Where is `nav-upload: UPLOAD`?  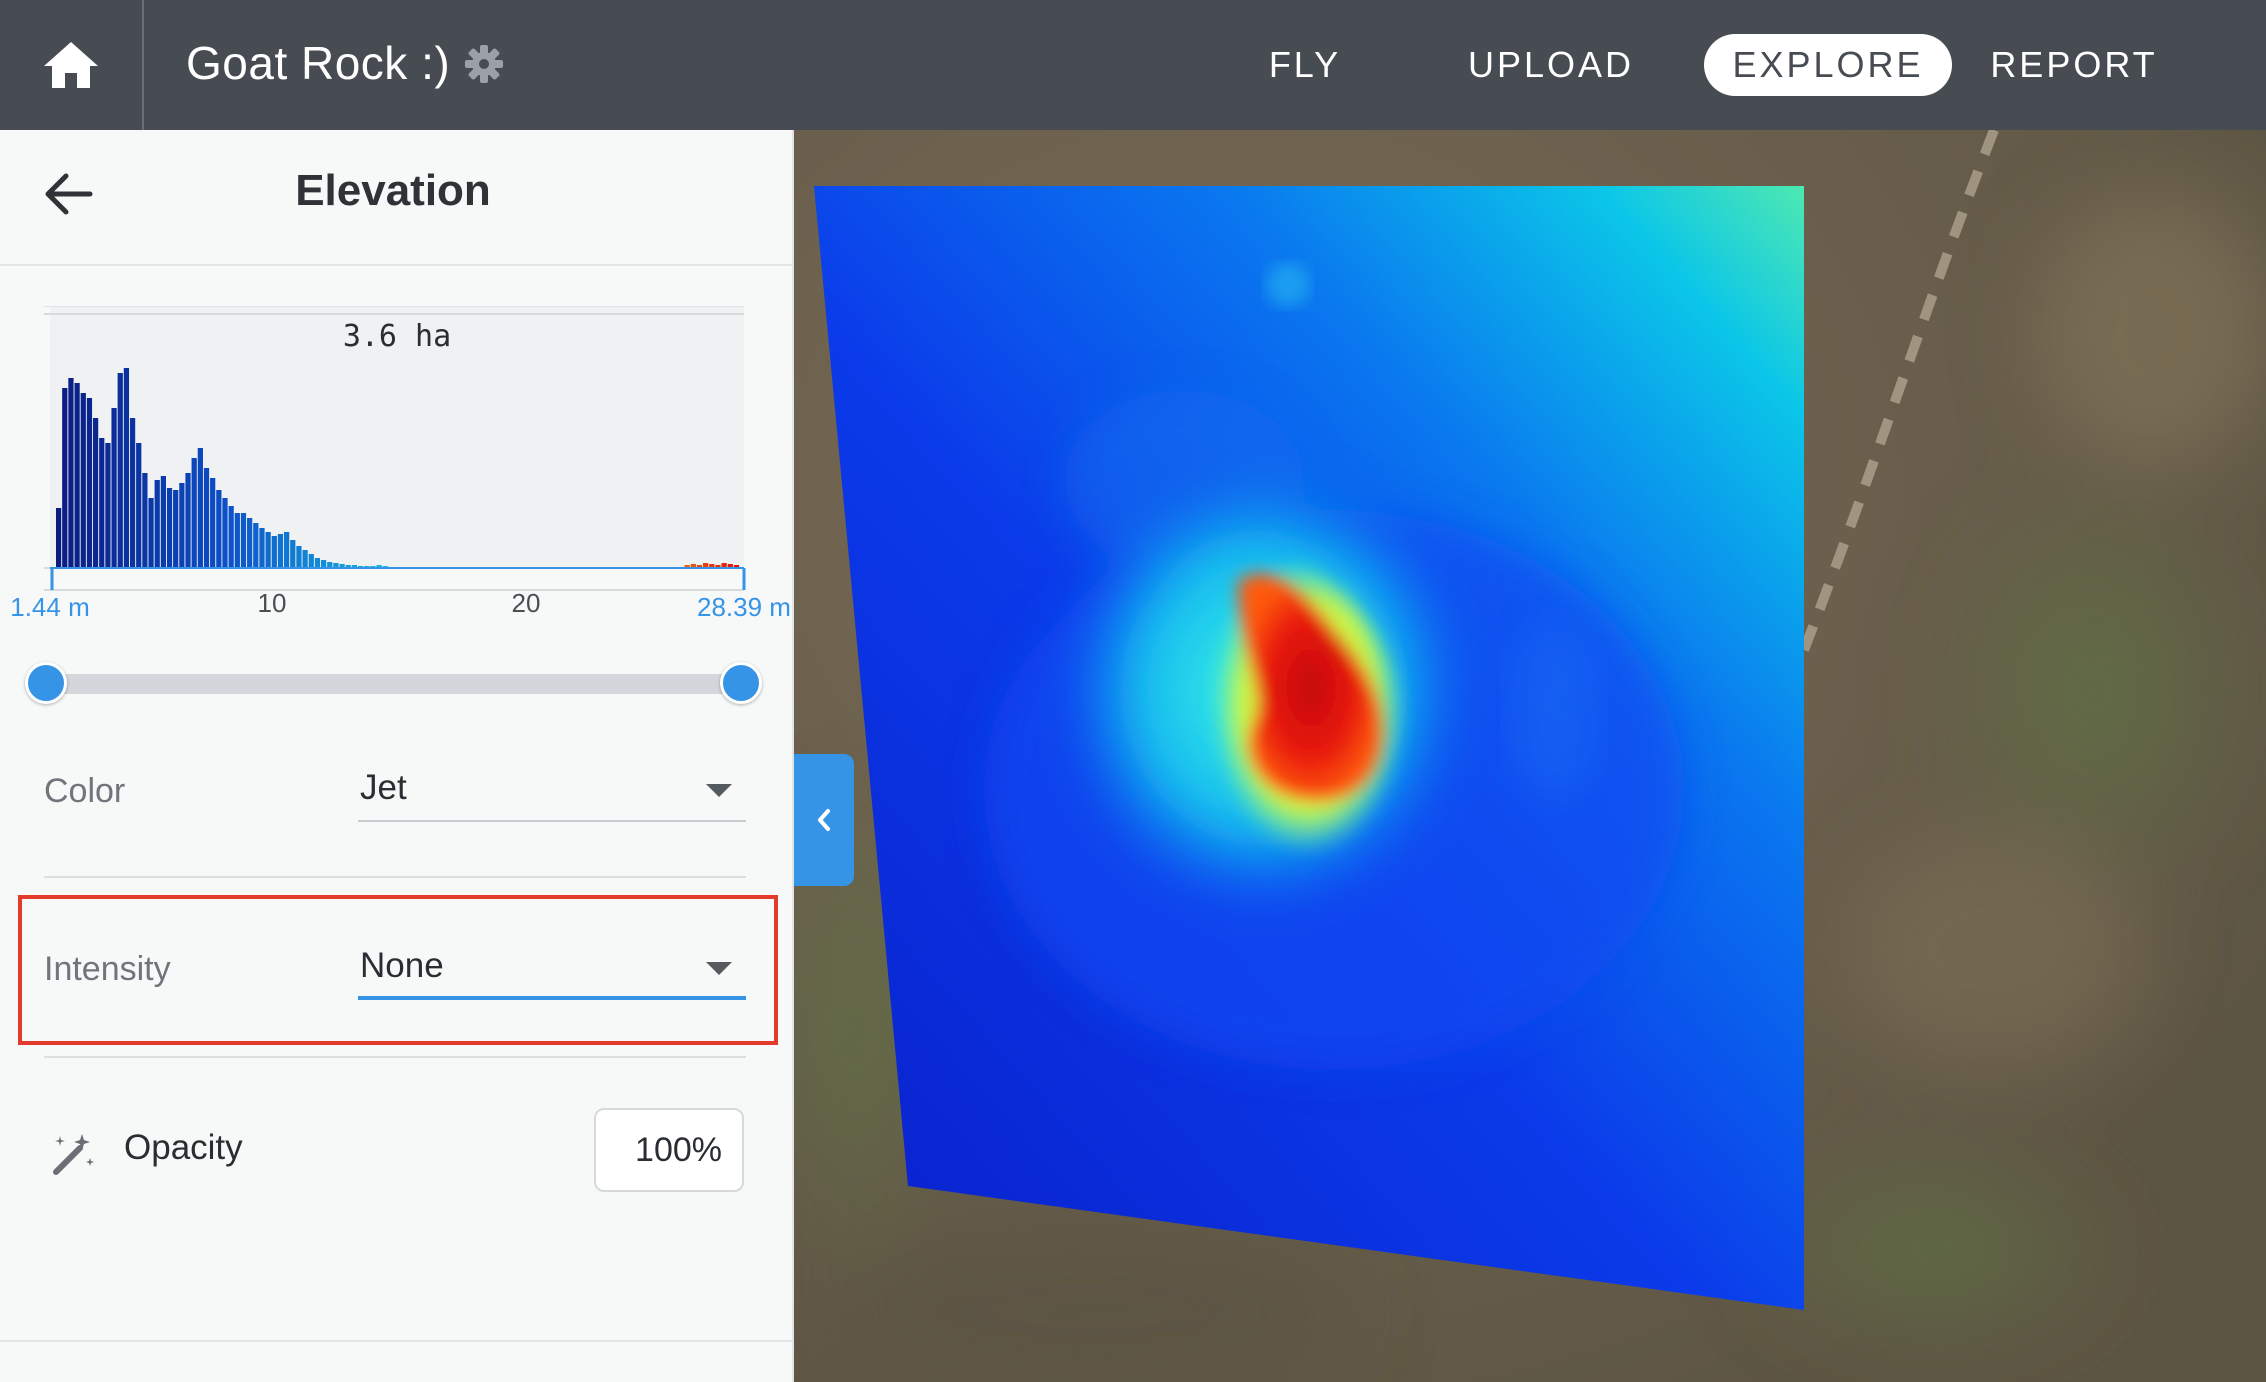 nav-upload: UPLOAD is located at coordinates (1551, 65).